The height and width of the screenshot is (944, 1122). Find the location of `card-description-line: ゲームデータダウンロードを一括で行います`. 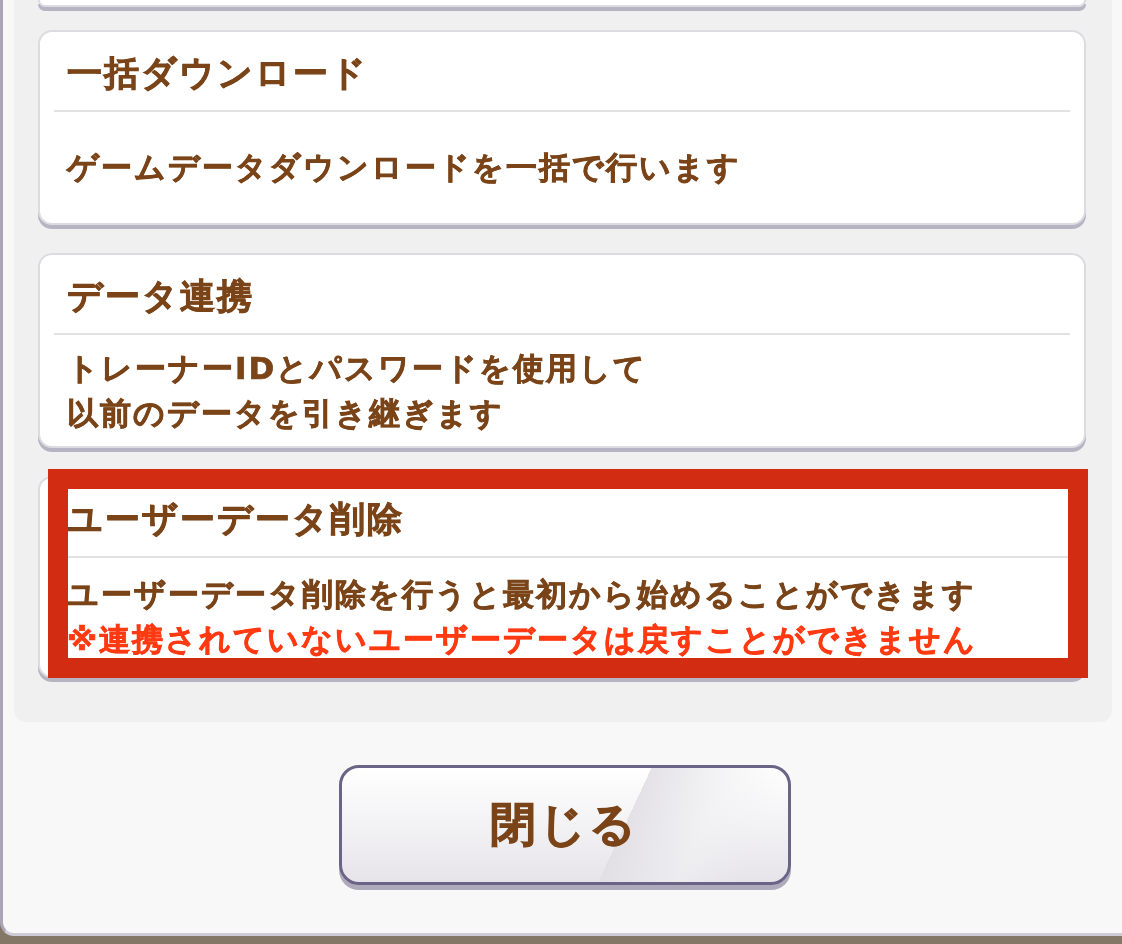

card-description-line: ゲームデータダウンロードを一括で行います is located at coordinates (404, 167).